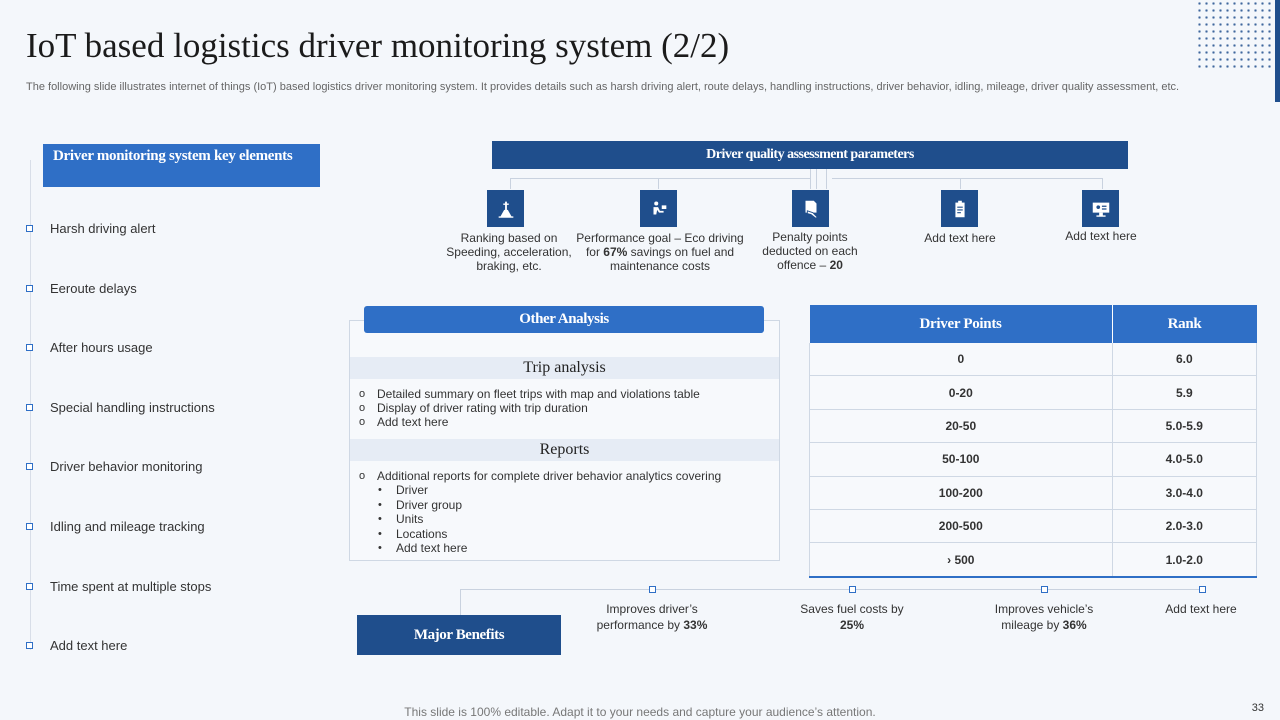 This screenshot has height=720, width=1280. Describe the element at coordinates (403, 422) in the screenshot. I see `trip-analysis-item: o Add text here` at that location.